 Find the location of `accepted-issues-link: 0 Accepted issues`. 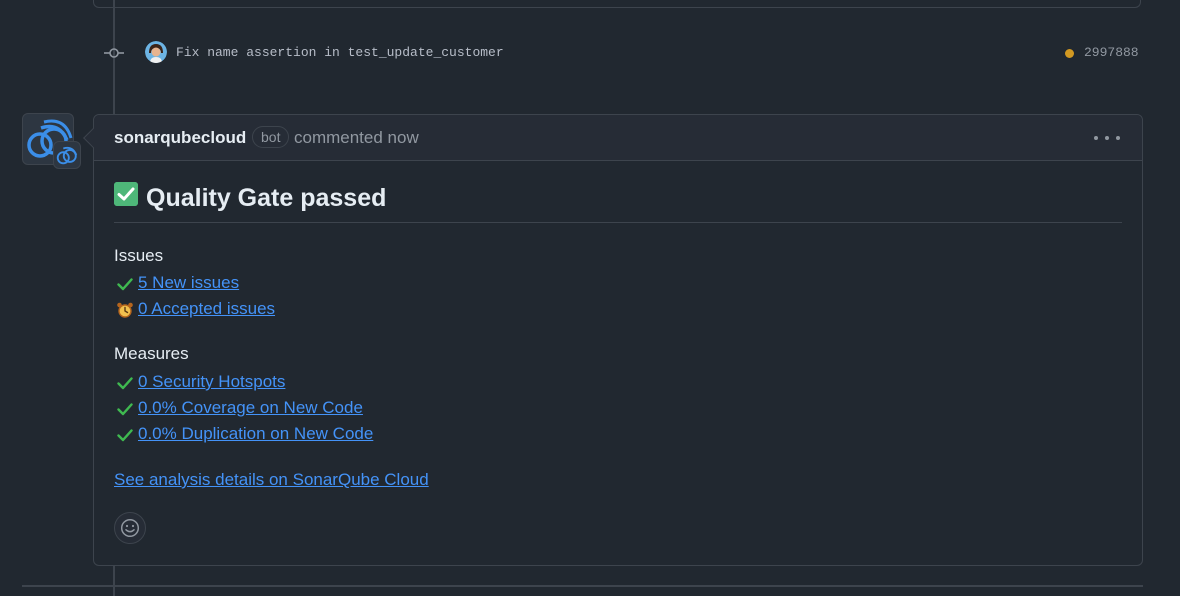

accepted-issues-link: 0 Accepted issues is located at coordinates (206, 309).